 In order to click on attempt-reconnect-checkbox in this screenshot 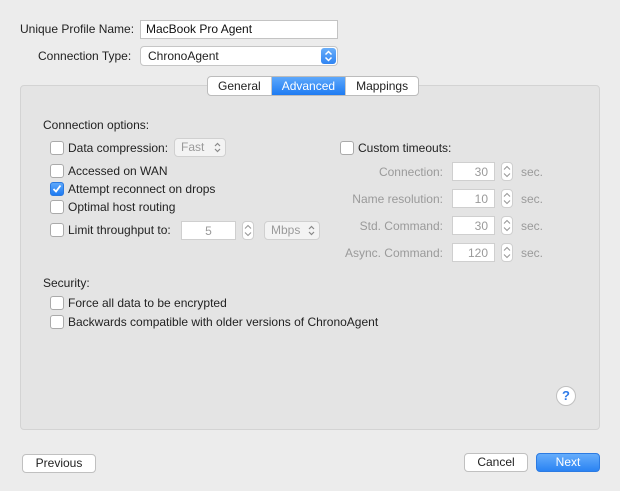, I will do `click(57, 189)`.